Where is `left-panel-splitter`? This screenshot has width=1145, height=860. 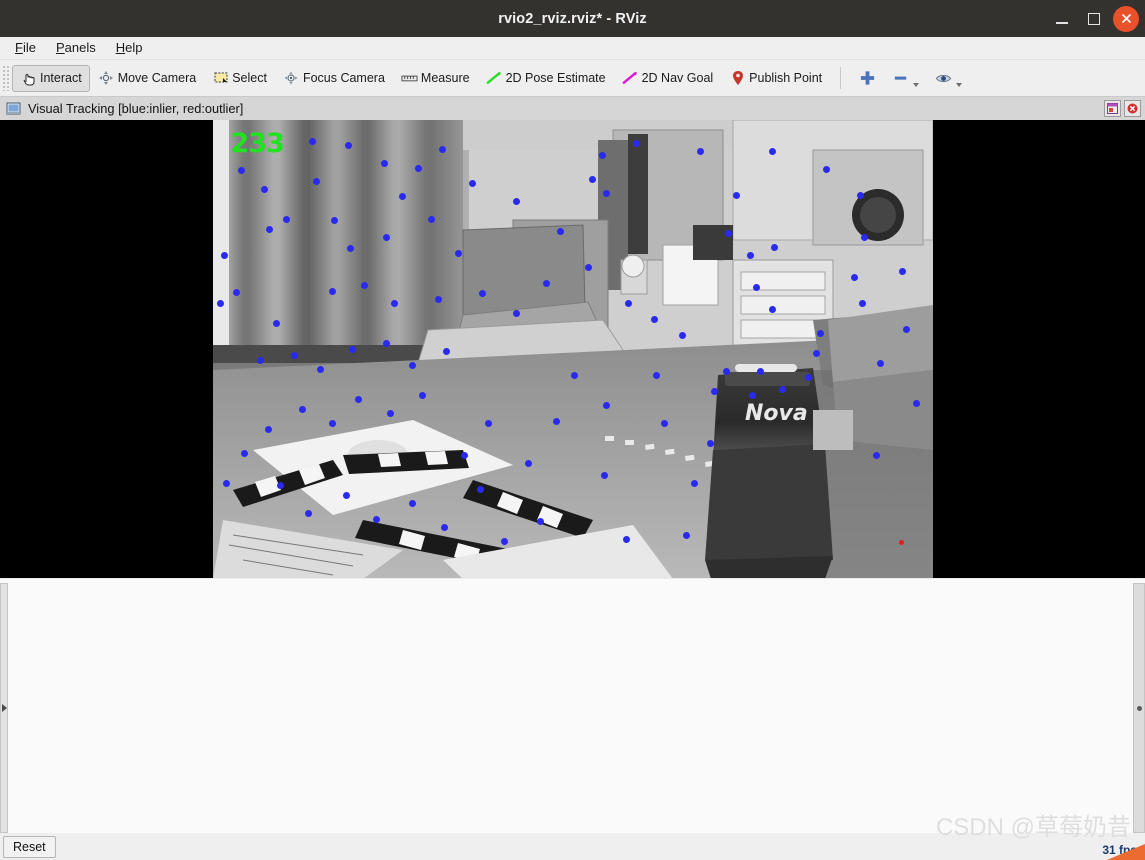 left-panel-splitter is located at coordinates (4, 708).